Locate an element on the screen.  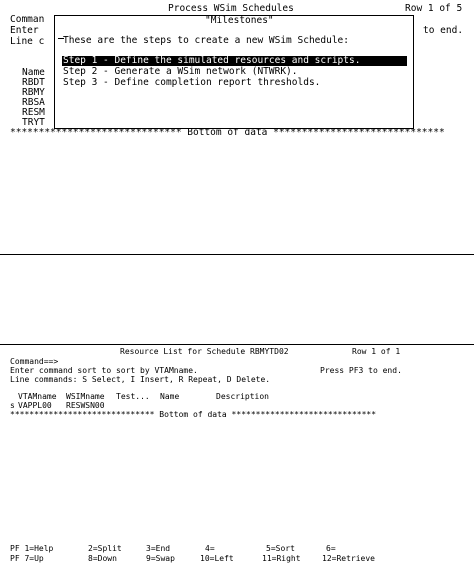
pf3-end: 3=End is located at coordinates (158, 549).